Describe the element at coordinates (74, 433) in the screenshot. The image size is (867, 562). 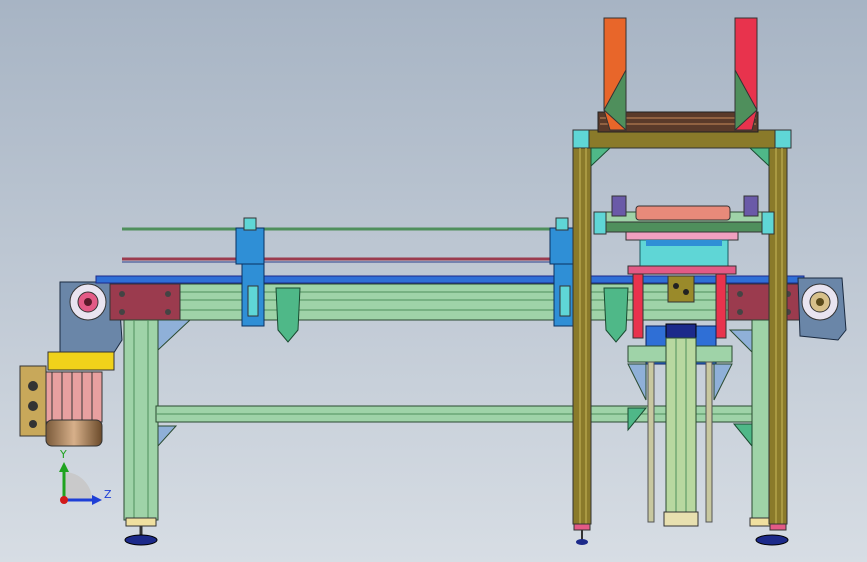
I see `motor-end-cap` at that location.